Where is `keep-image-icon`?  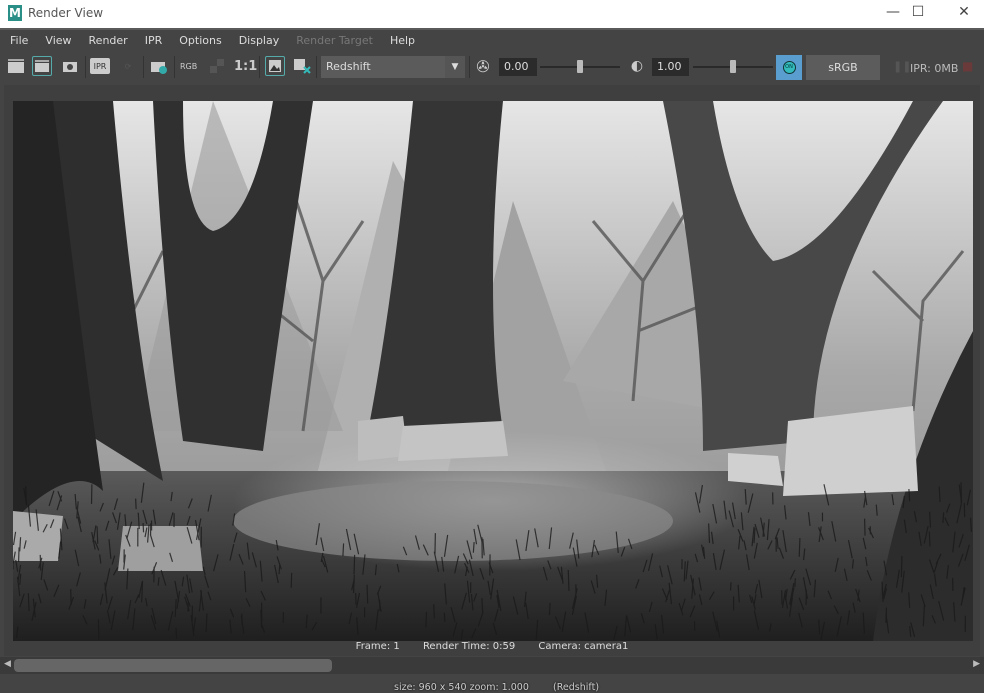 keep-image-icon is located at coordinates (275, 66).